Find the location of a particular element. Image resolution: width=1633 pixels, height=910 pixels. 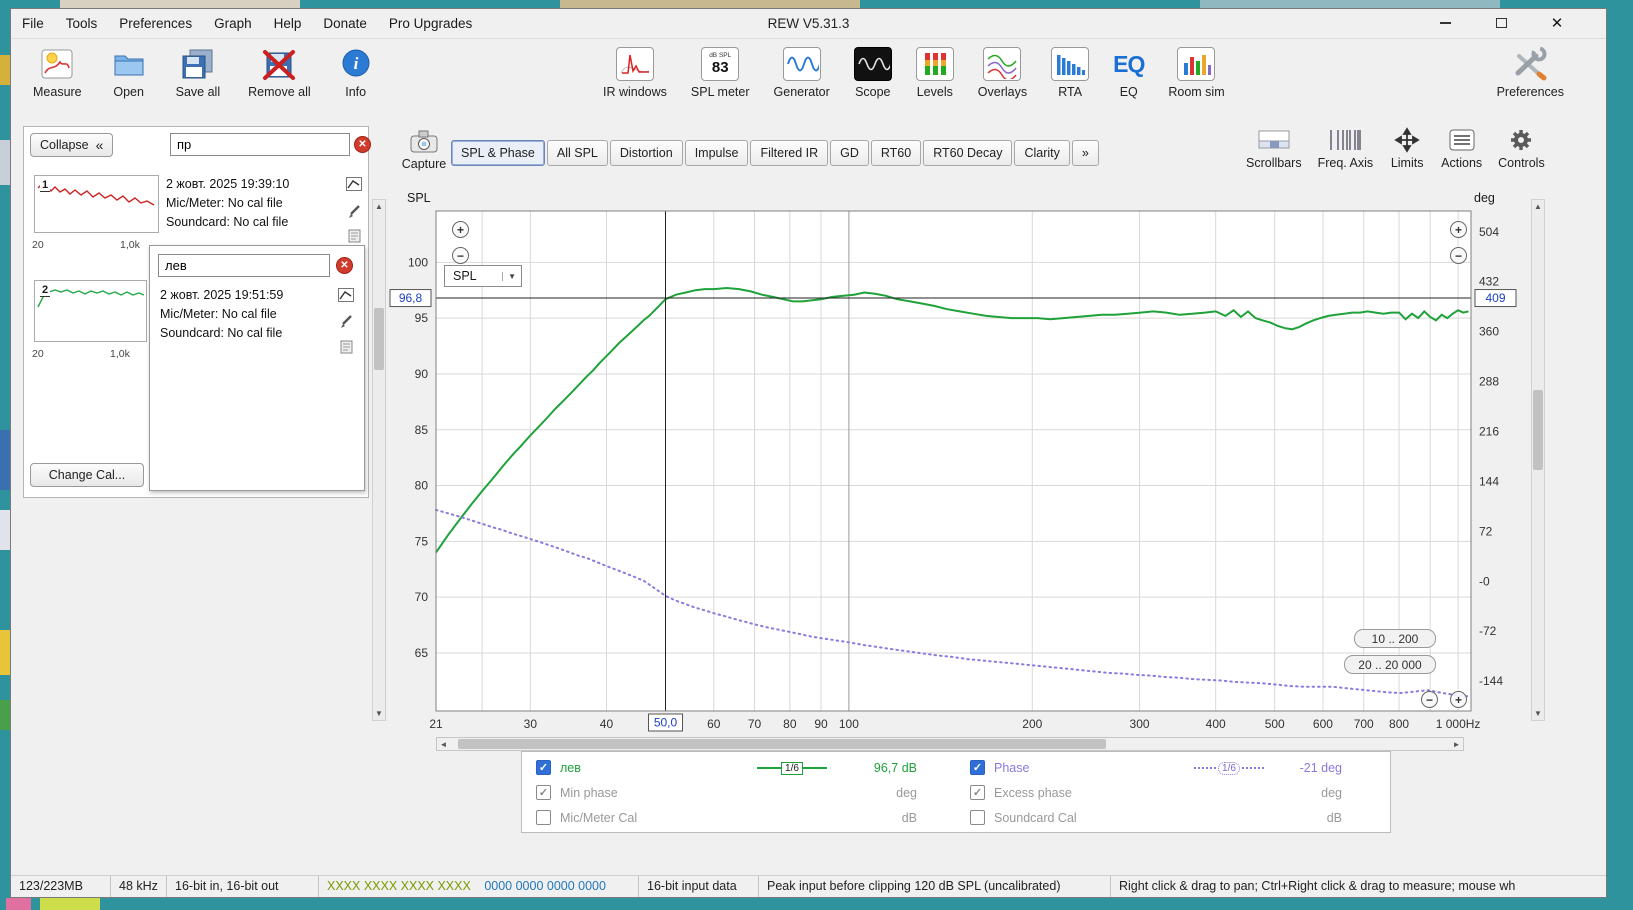

tab-gd: GD is located at coordinates (849, 153).